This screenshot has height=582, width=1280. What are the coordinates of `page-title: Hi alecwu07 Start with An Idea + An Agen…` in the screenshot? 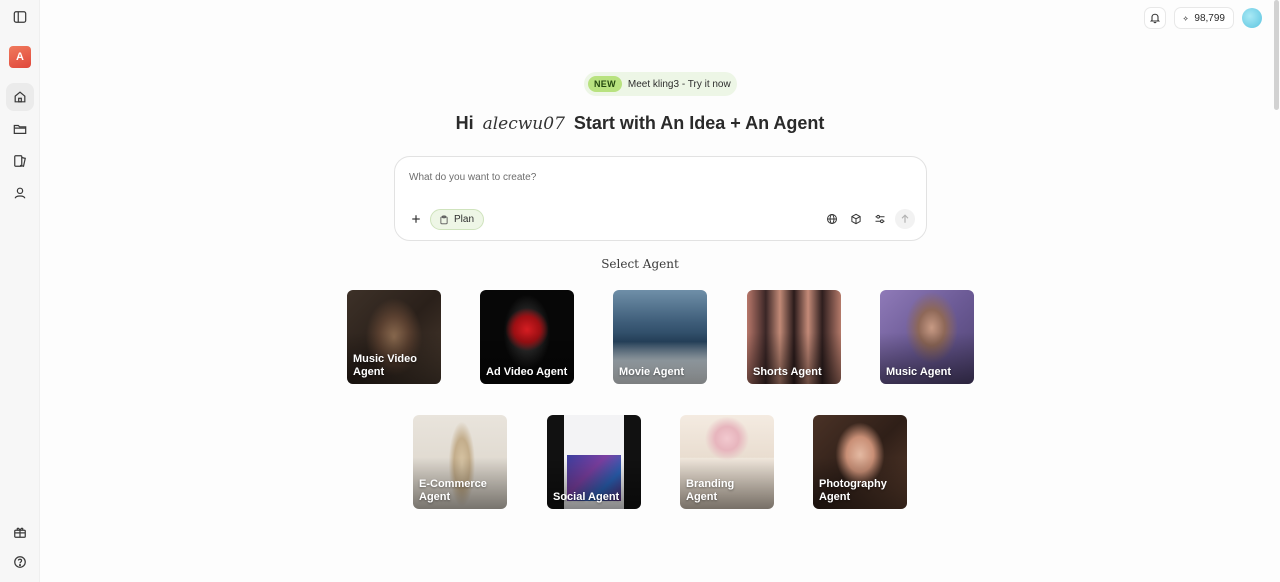 It's located at (640, 123).